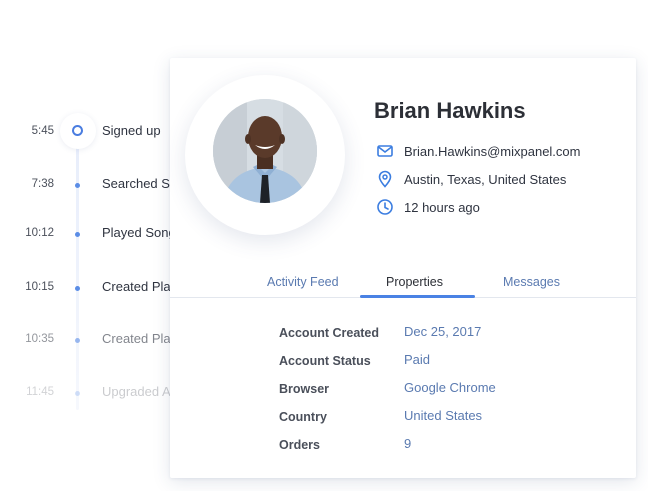 This screenshot has height=491, width=648. I want to click on property-label: Country, so click(303, 417).